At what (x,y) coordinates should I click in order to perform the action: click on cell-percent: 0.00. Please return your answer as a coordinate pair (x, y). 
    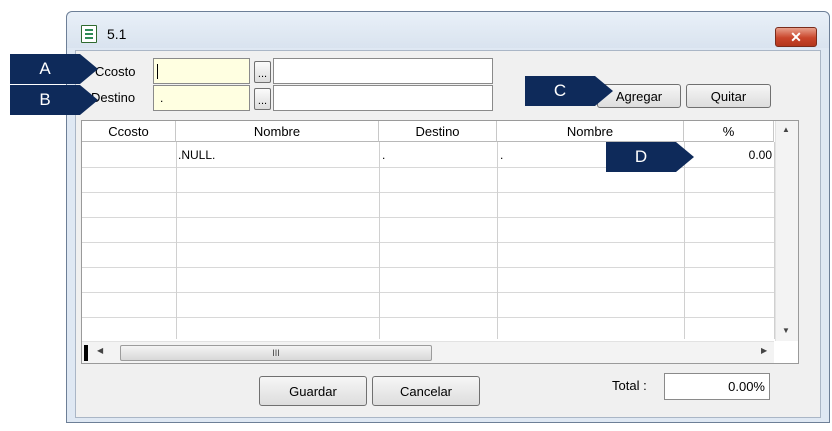
    Looking at the image, I should click on (729, 155).